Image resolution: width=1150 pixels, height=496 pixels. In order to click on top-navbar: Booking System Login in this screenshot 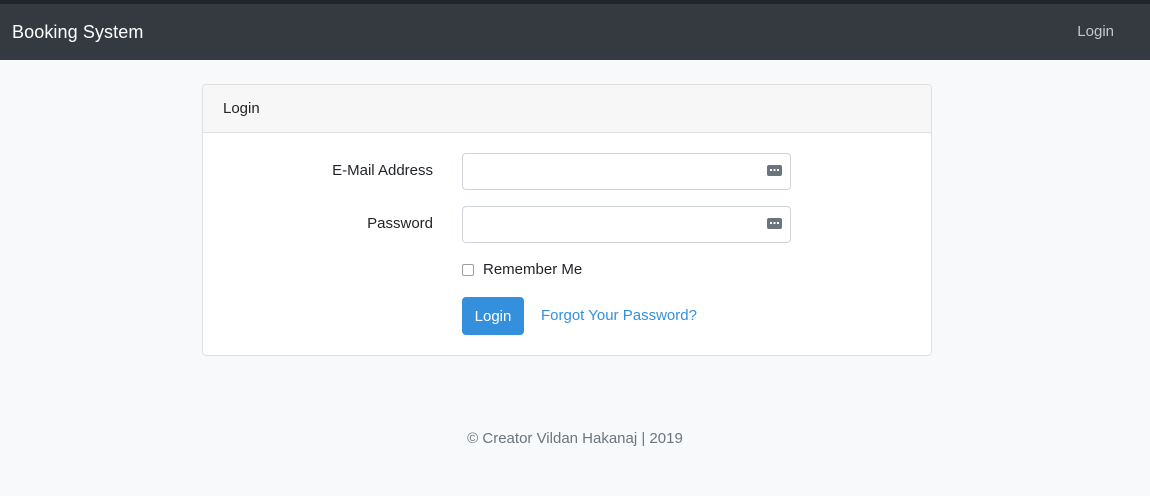, I will do `click(575, 30)`.